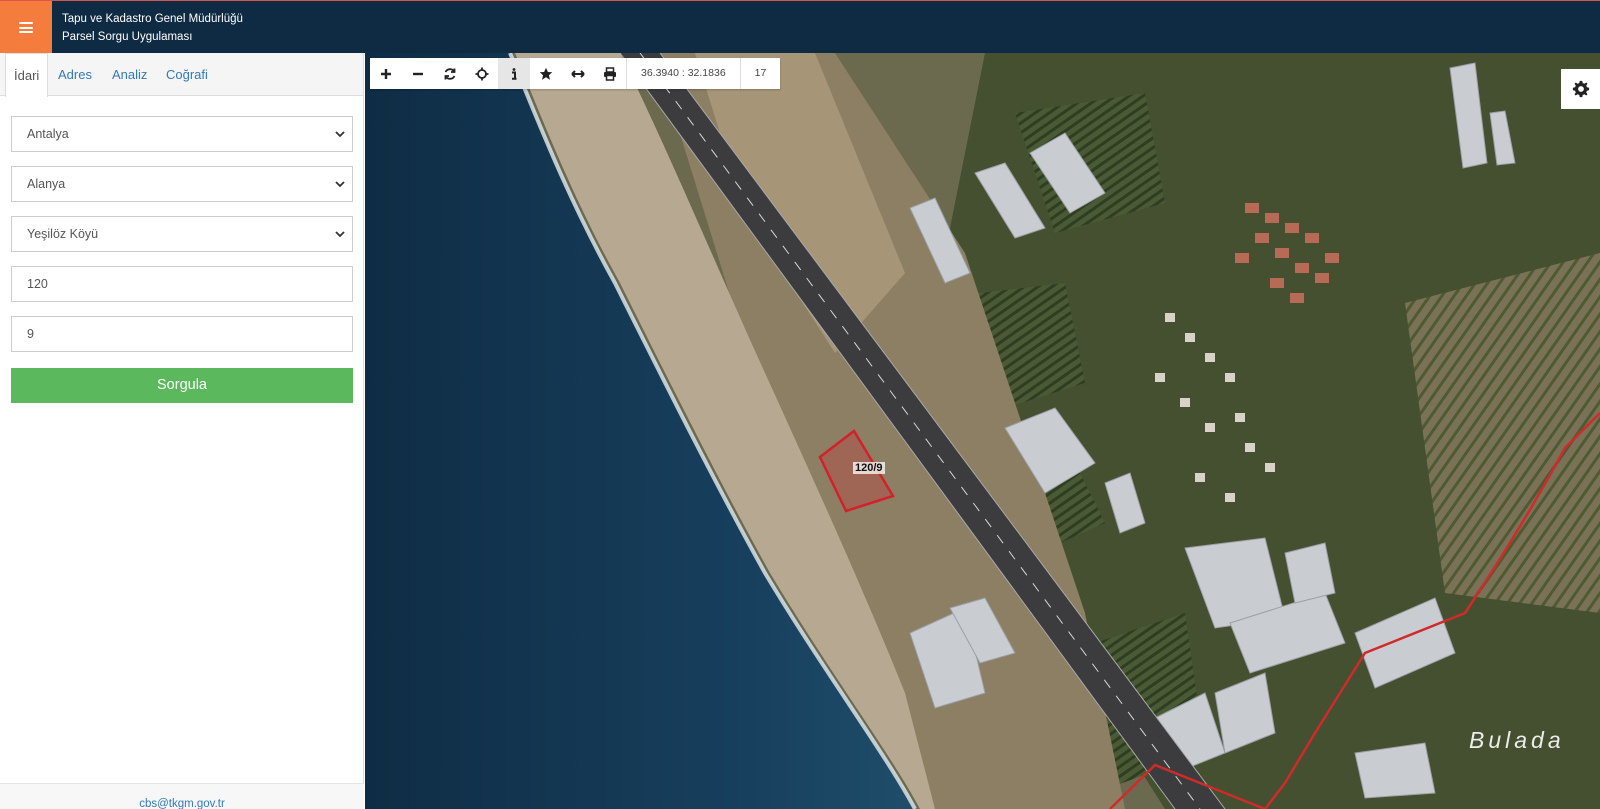 The height and width of the screenshot is (809, 1600). What do you see at coordinates (182, 796) in the screenshot?
I see `sidebar-footer: cbs@tkgm.gov.tr` at bounding box center [182, 796].